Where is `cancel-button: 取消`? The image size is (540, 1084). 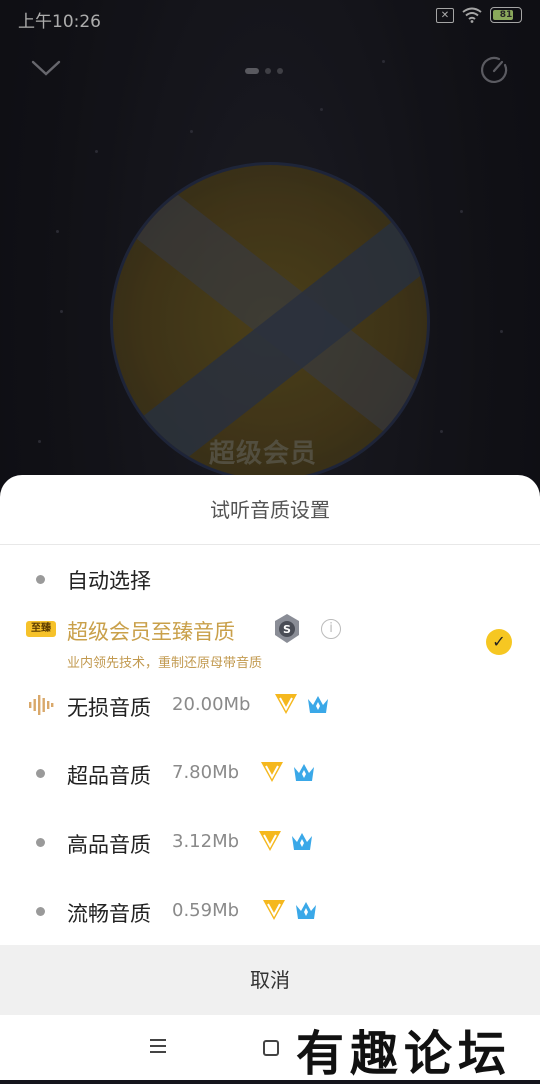
cancel-button: 取消 is located at coordinates (270, 980).